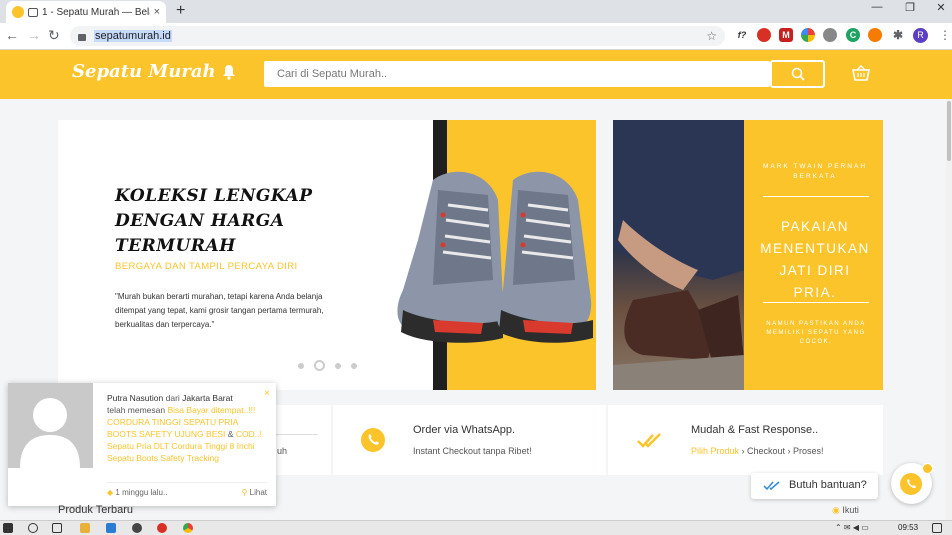 This screenshot has width=952, height=535. Describe the element at coordinates (711, 36) in the screenshot. I see `bookmark-star-icon: ☆` at that location.